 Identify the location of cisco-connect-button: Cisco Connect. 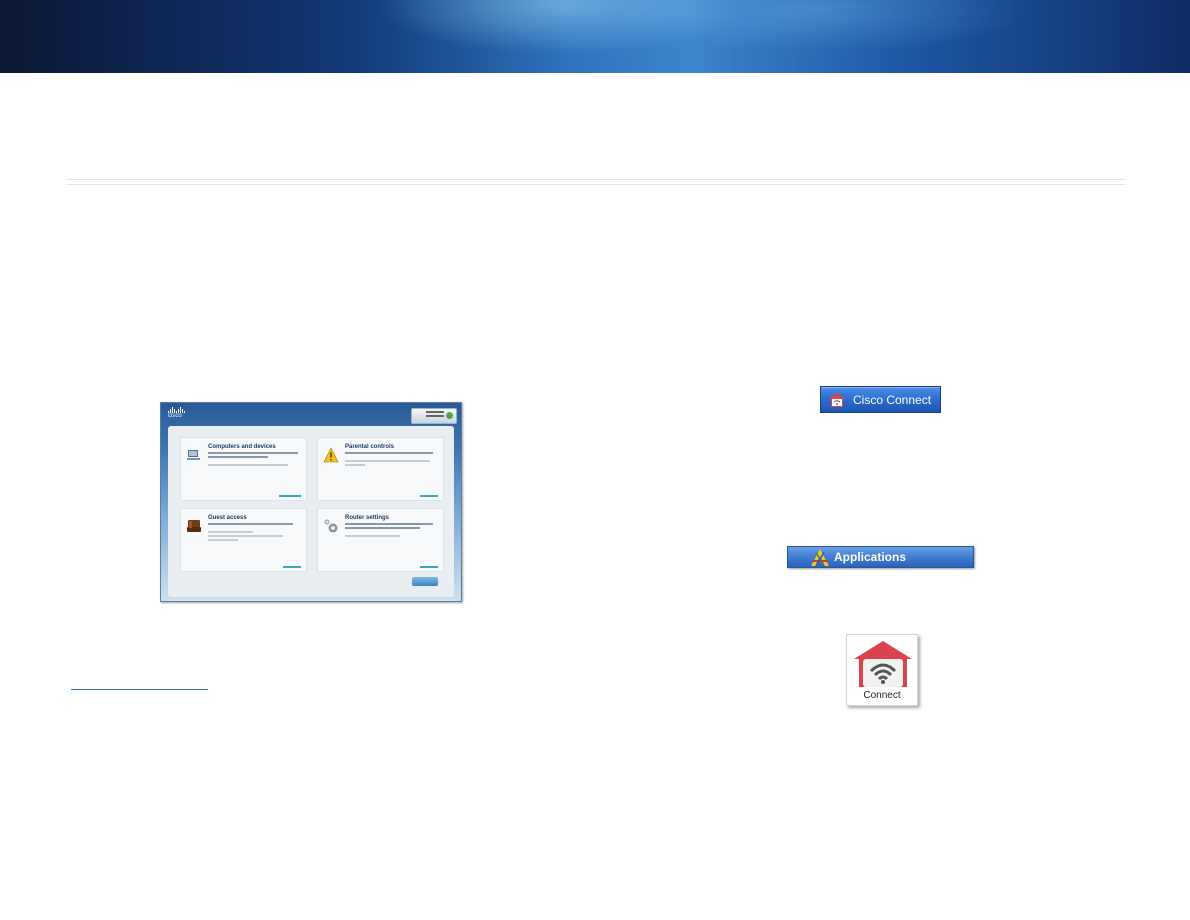
(880, 399).